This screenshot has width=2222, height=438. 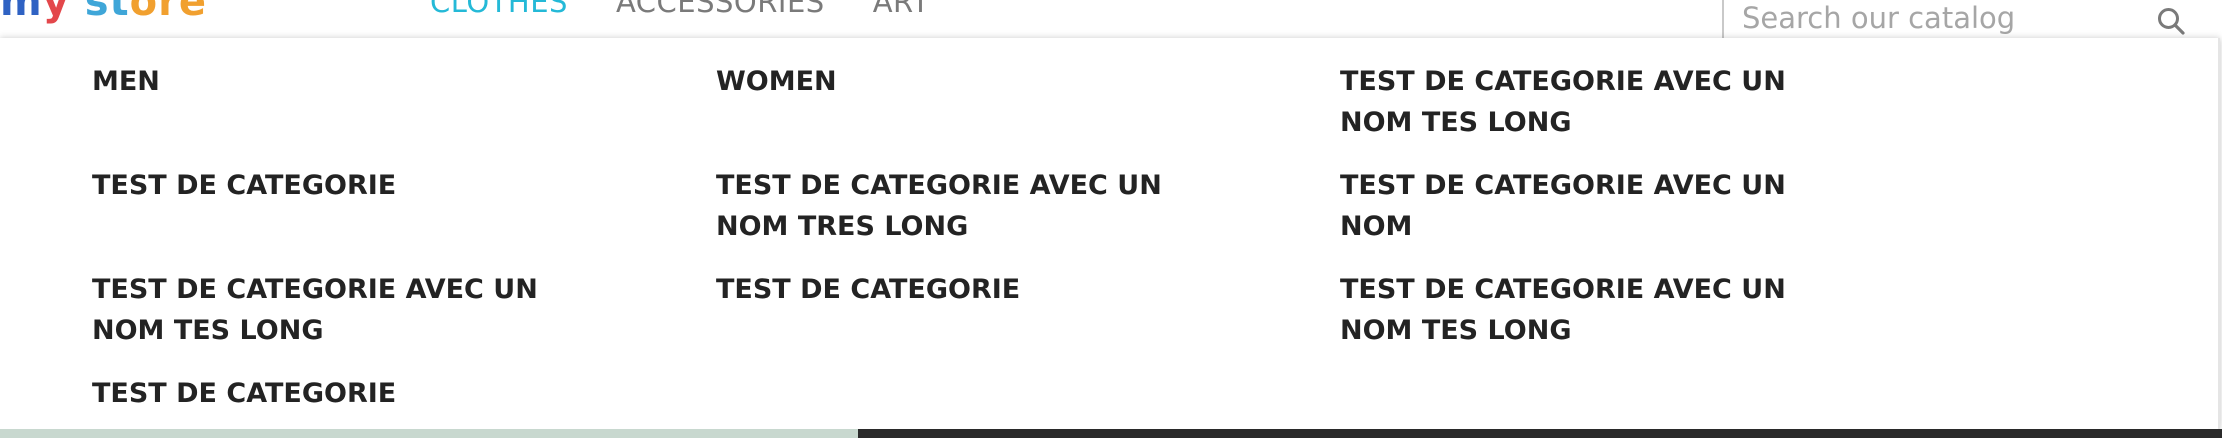 I want to click on logo-part-3: st, so click(x=107, y=12).